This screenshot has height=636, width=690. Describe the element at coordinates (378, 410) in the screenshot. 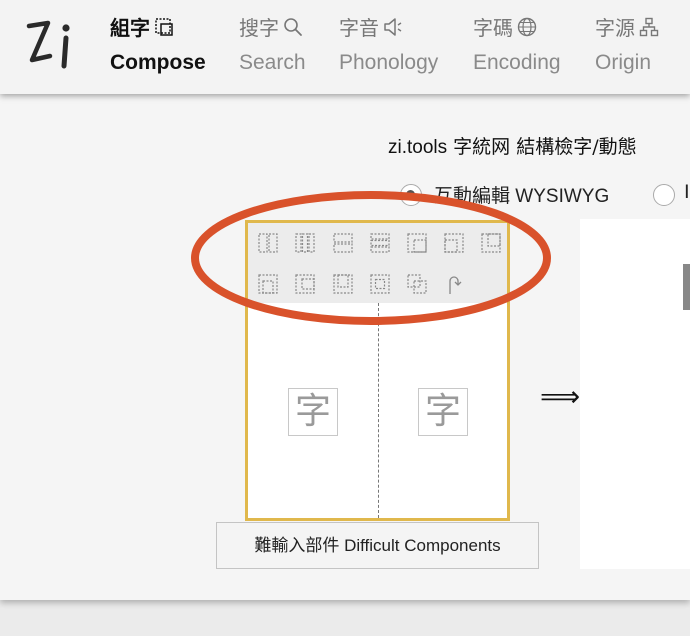

I see `split-divider` at that location.